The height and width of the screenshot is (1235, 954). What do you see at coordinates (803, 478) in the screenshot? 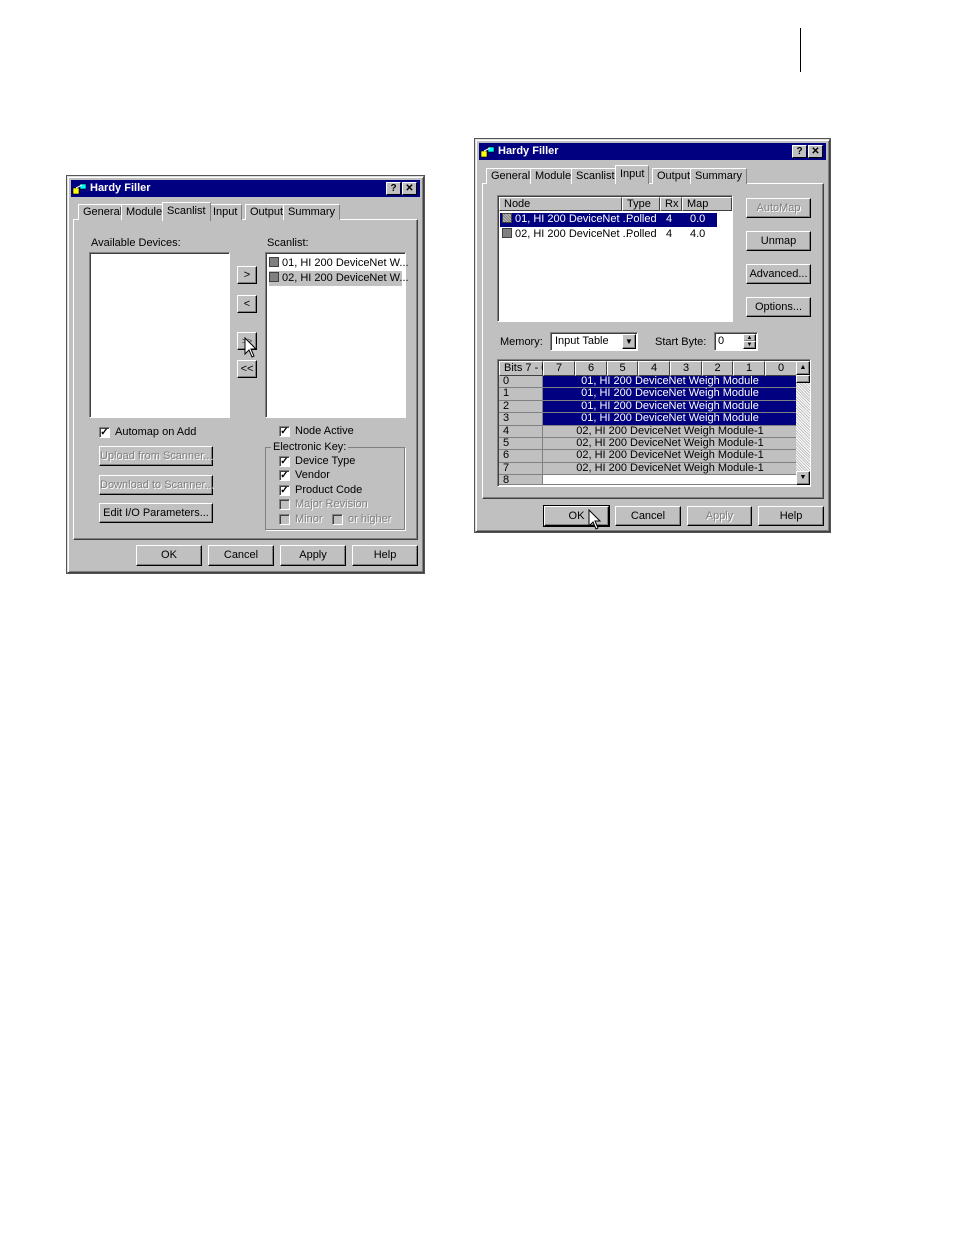
I see `scroll-down-icon: ▼` at bounding box center [803, 478].